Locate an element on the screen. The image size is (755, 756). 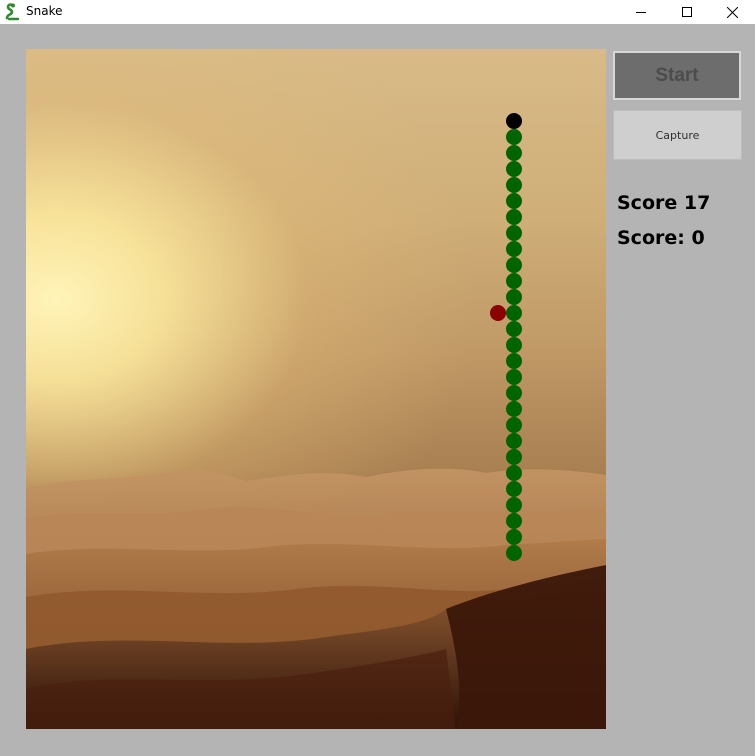
window-title: Snake is located at coordinates (44, 11).